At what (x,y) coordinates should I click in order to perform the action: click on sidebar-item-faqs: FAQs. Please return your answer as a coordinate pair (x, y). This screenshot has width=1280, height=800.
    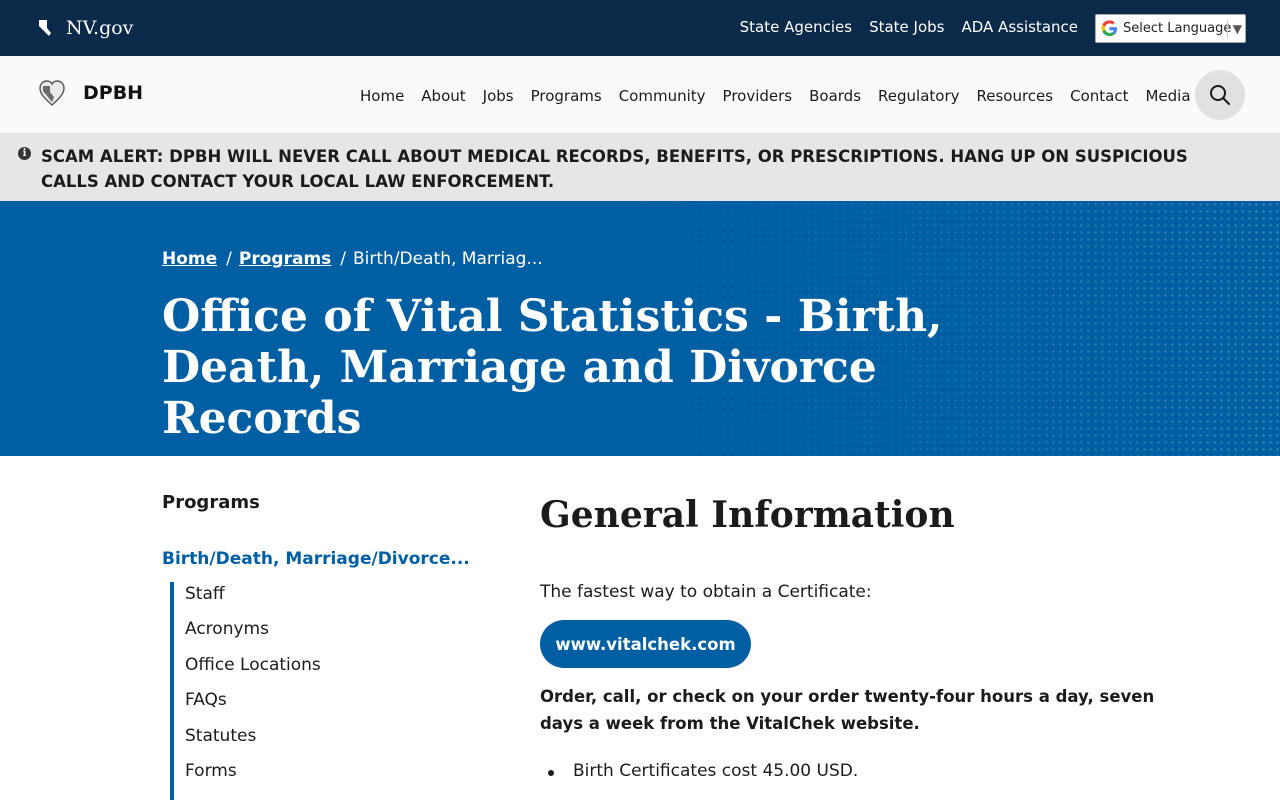
    Looking at the image, I should click on (312, 705).